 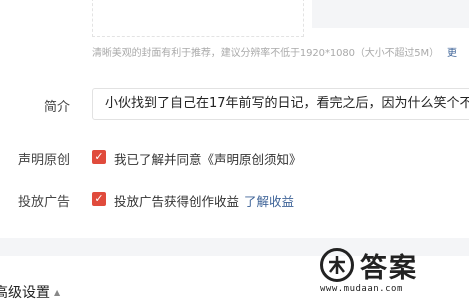 What do you see at coordinates (265, 53) in the screenshot?
I see `cover-hint-text: 清晰美观的封面有利于推荐，建议分辨率不低于1920*1080（大小不超过5M）` at bounding box center [265, 53].